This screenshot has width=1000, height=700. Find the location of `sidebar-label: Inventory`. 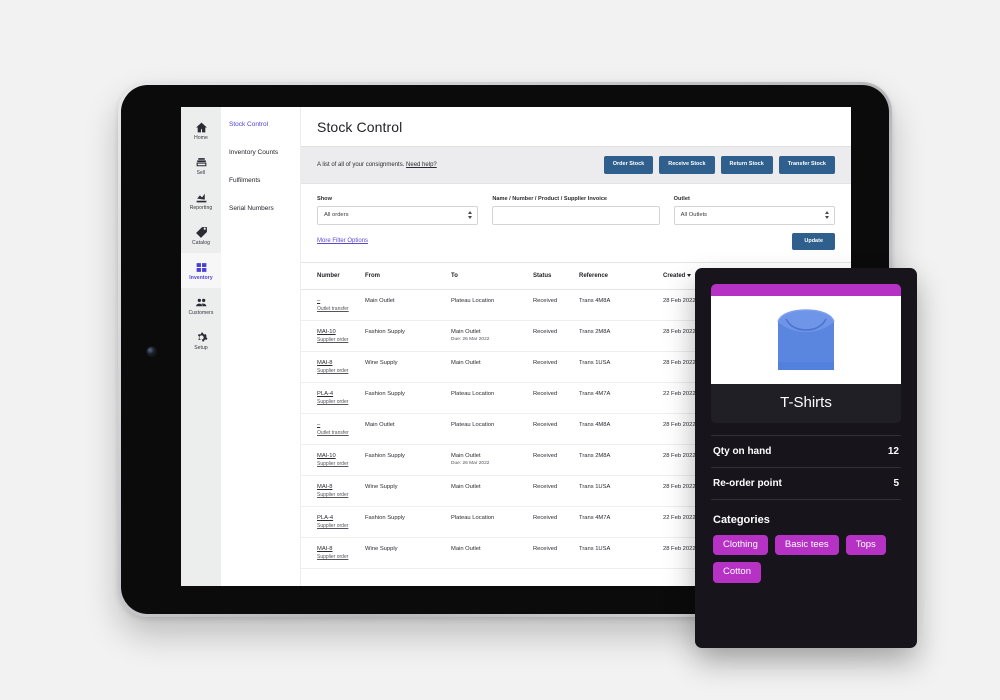

sidebar-label: Inventory is located at coordinates (201, 278).